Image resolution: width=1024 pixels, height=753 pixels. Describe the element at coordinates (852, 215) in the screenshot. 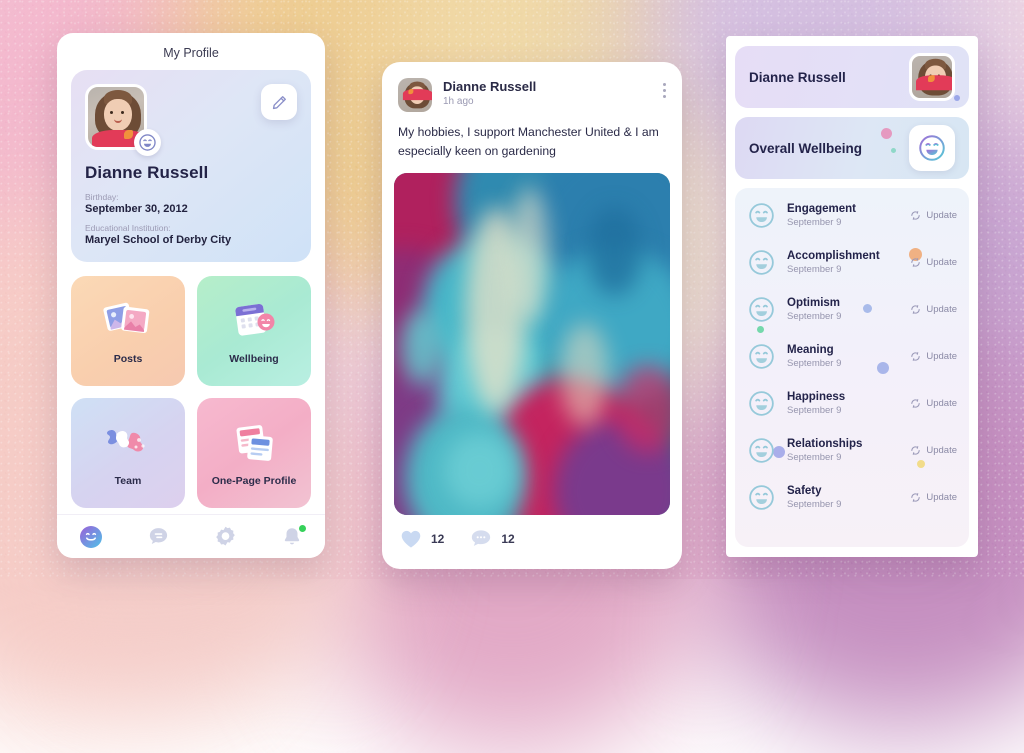

I see `wellbeing-row-engagement: Engagement September 9 Update` at that location.